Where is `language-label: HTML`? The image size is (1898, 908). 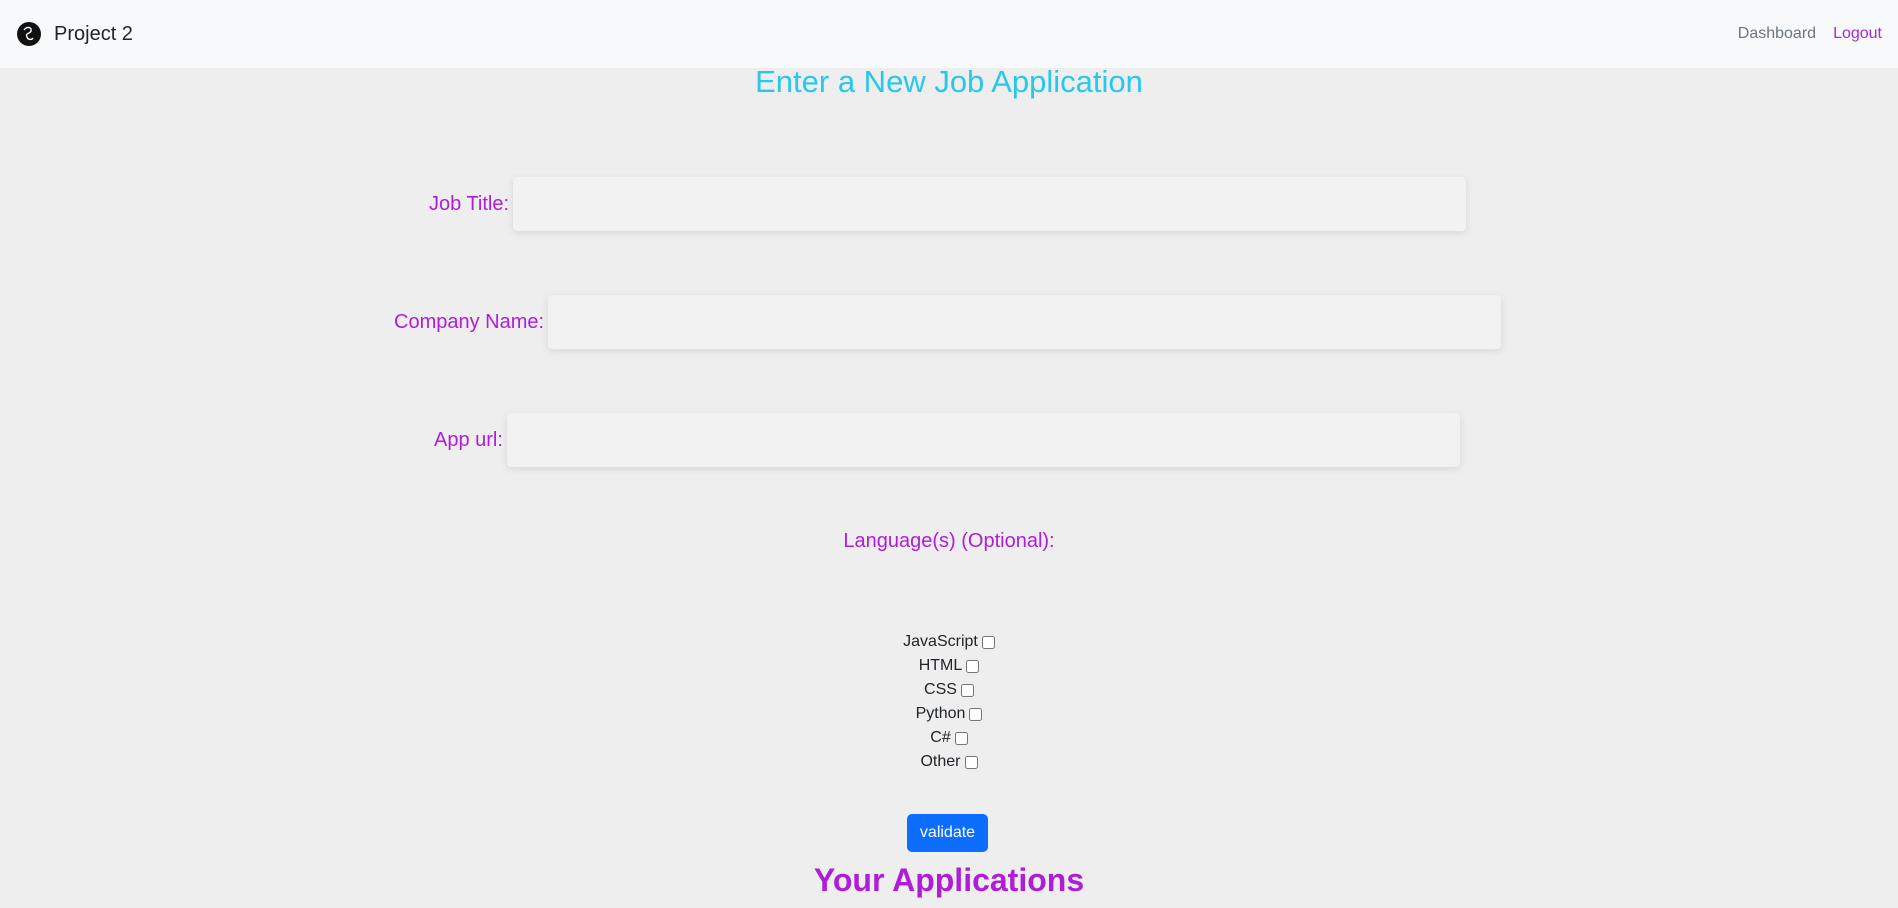 language-label: HTML is located at coordinates (940, 665).